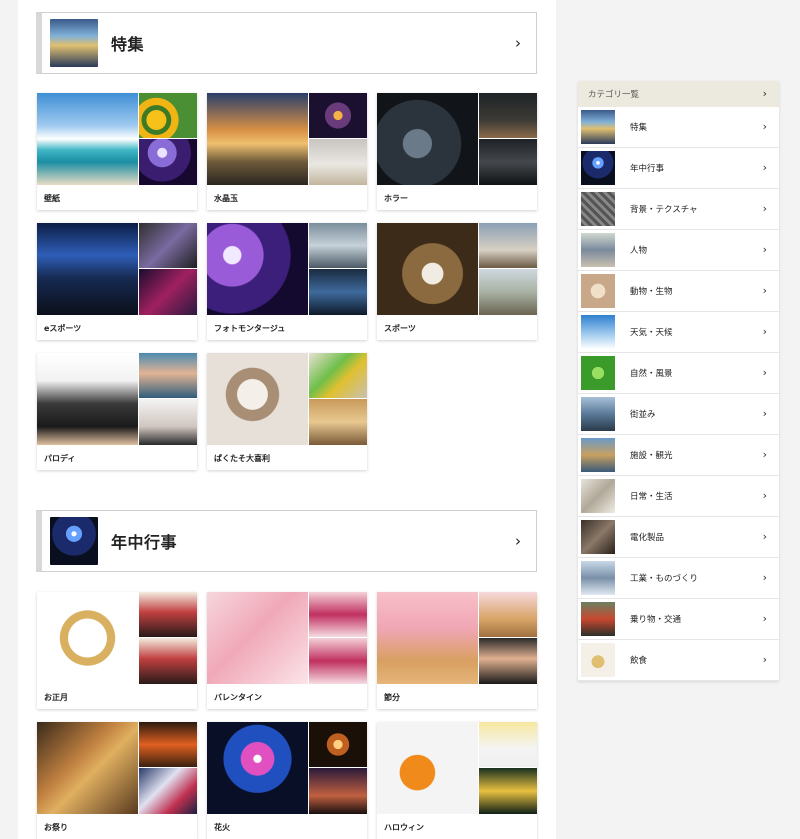  I want to click on card-label: ぱくたそ大喜利, so click(242, 458).